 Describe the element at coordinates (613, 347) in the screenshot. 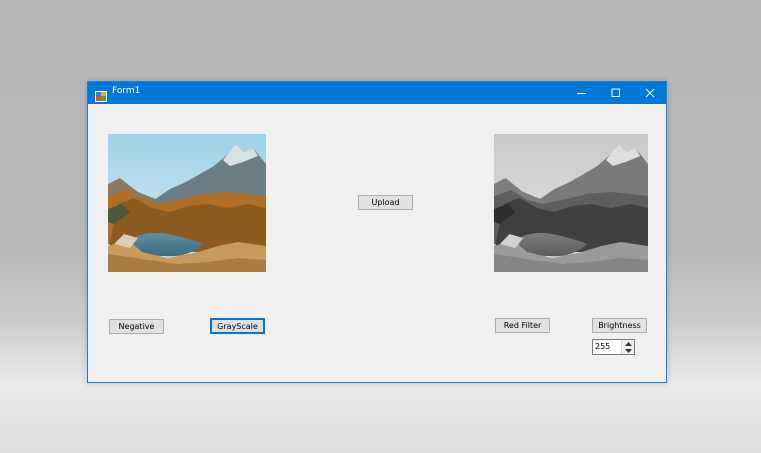

I see `brightness-numeric-input: 255` at that location.